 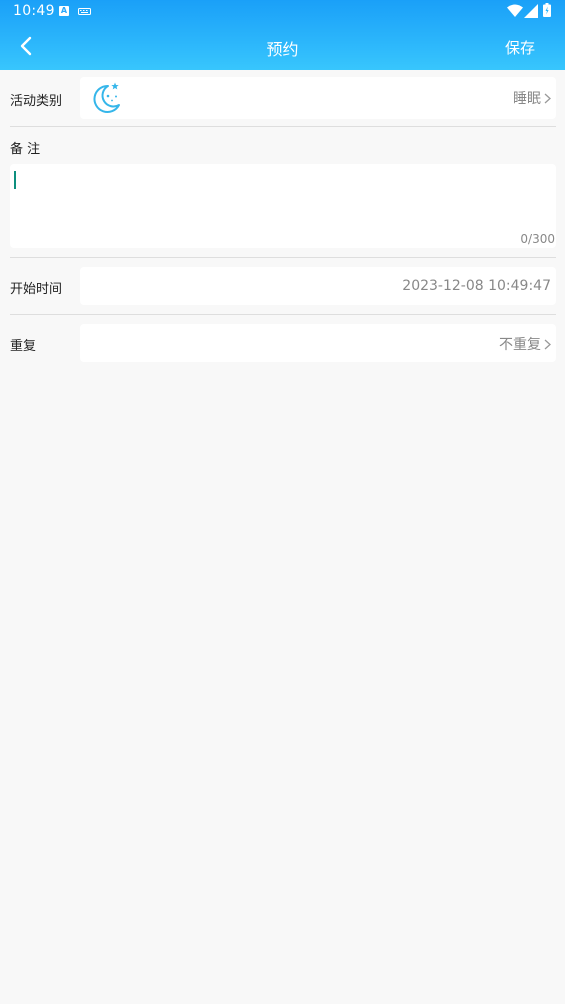 What do you see at coordinates (64, 11) in the screenshot?
I see `app-a-icon: A` at bounding box center [64, 11].